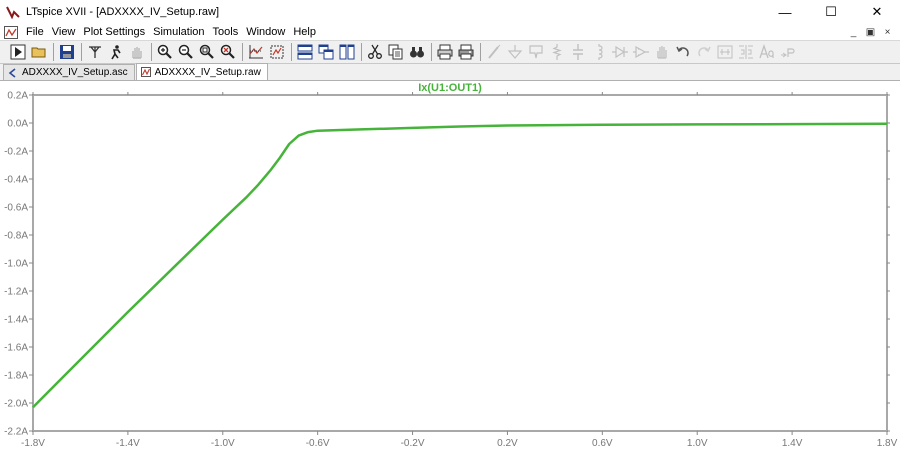 This screenshot has width=900, height=454. I want to click on tile-horizontal-button, so click(305, 52).